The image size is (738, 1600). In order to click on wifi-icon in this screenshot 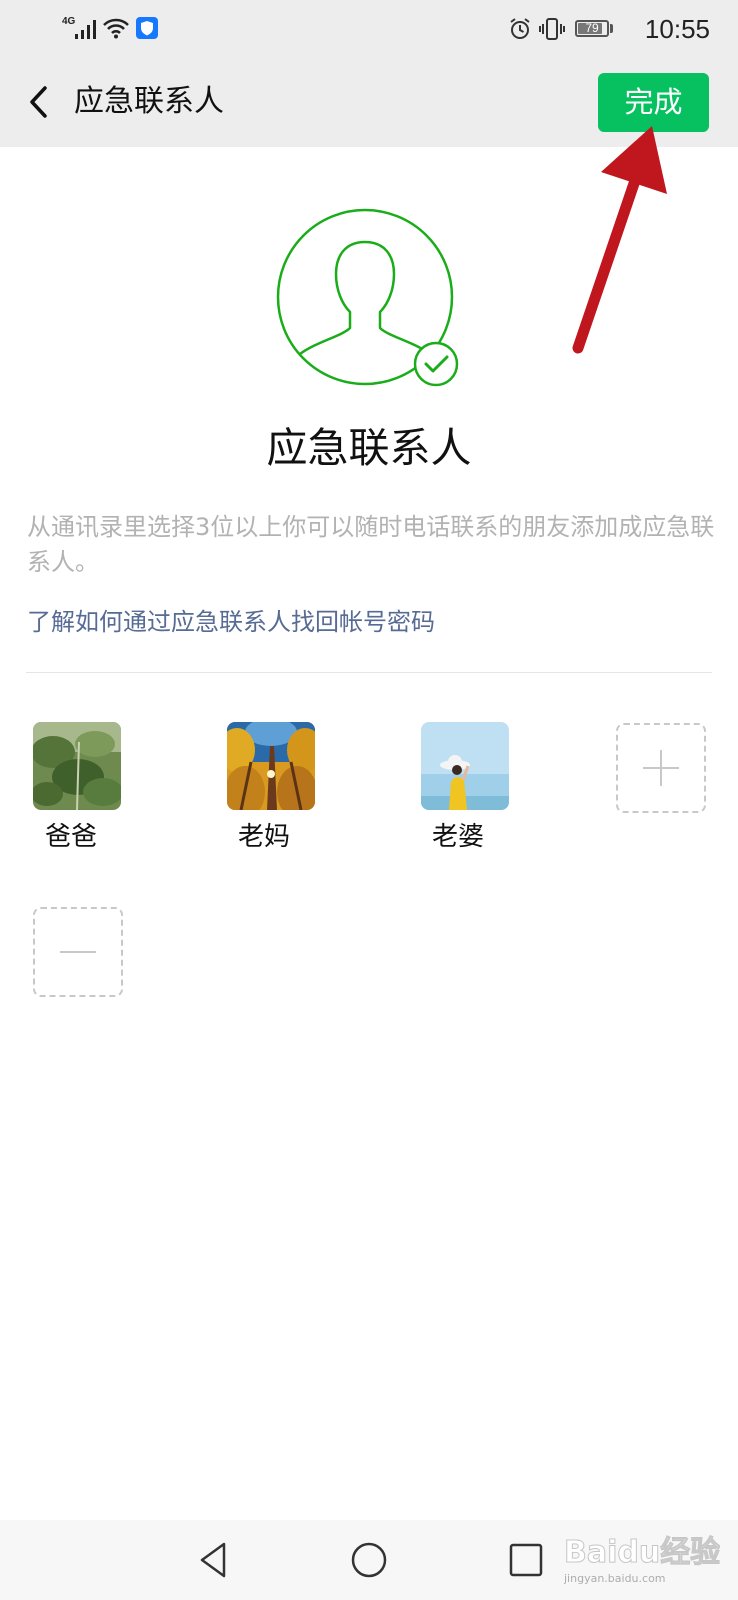, I will do `click(116, 28)`.